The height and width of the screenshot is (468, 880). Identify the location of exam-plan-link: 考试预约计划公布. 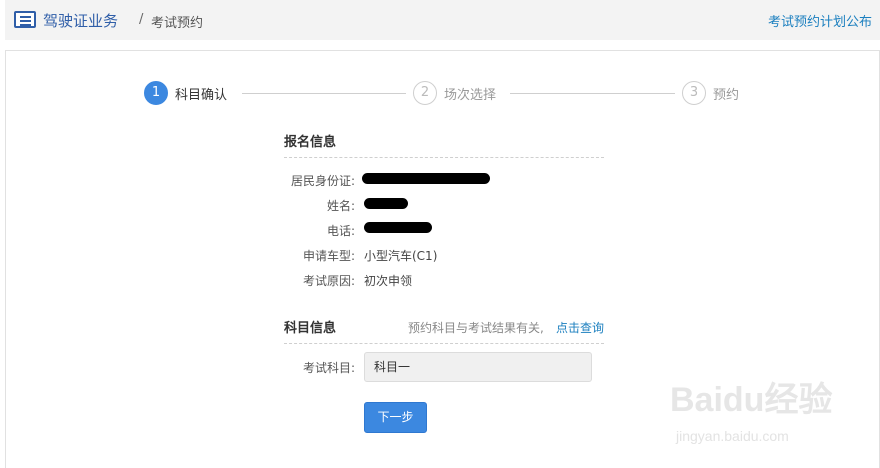
(820, 20).